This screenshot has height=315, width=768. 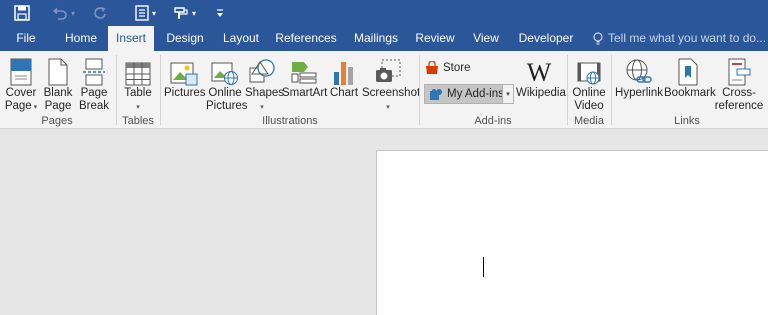 I want to click on bookmark-button: Bookmark, so click(x=690, y=77).